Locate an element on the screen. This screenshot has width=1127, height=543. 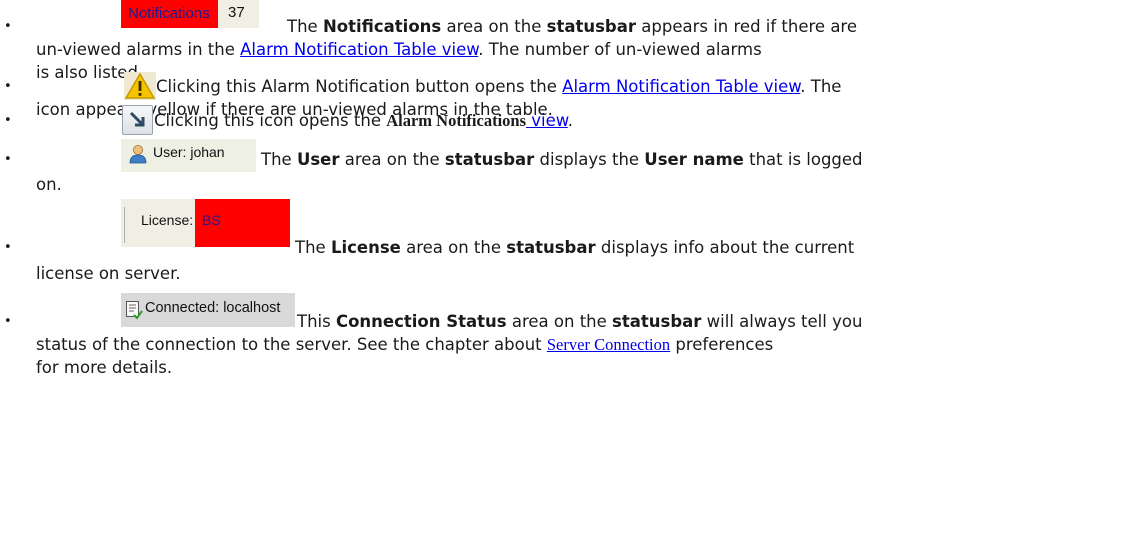
bold-text: Notifications is located at coordinates (382, 26).